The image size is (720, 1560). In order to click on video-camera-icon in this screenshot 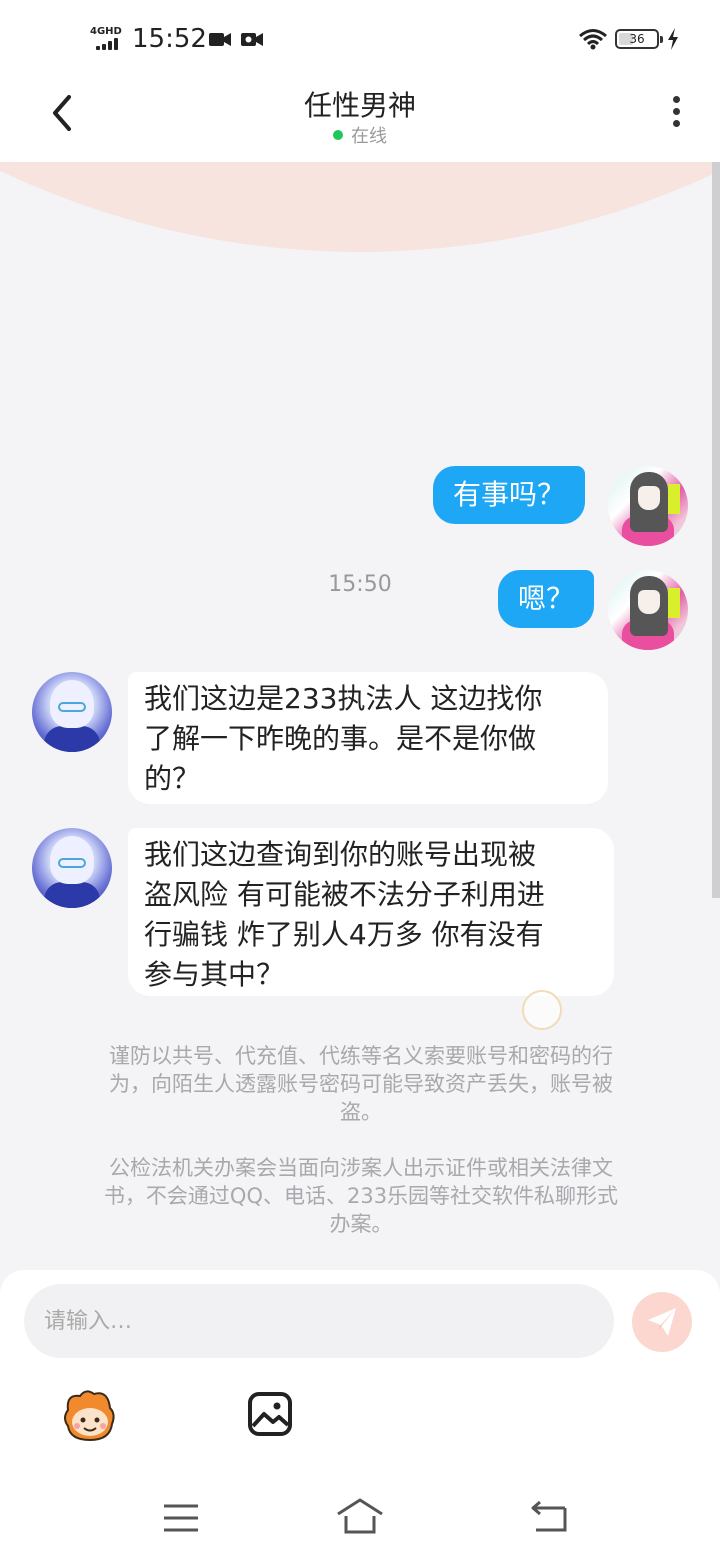, I will do `click(220, 39)`.